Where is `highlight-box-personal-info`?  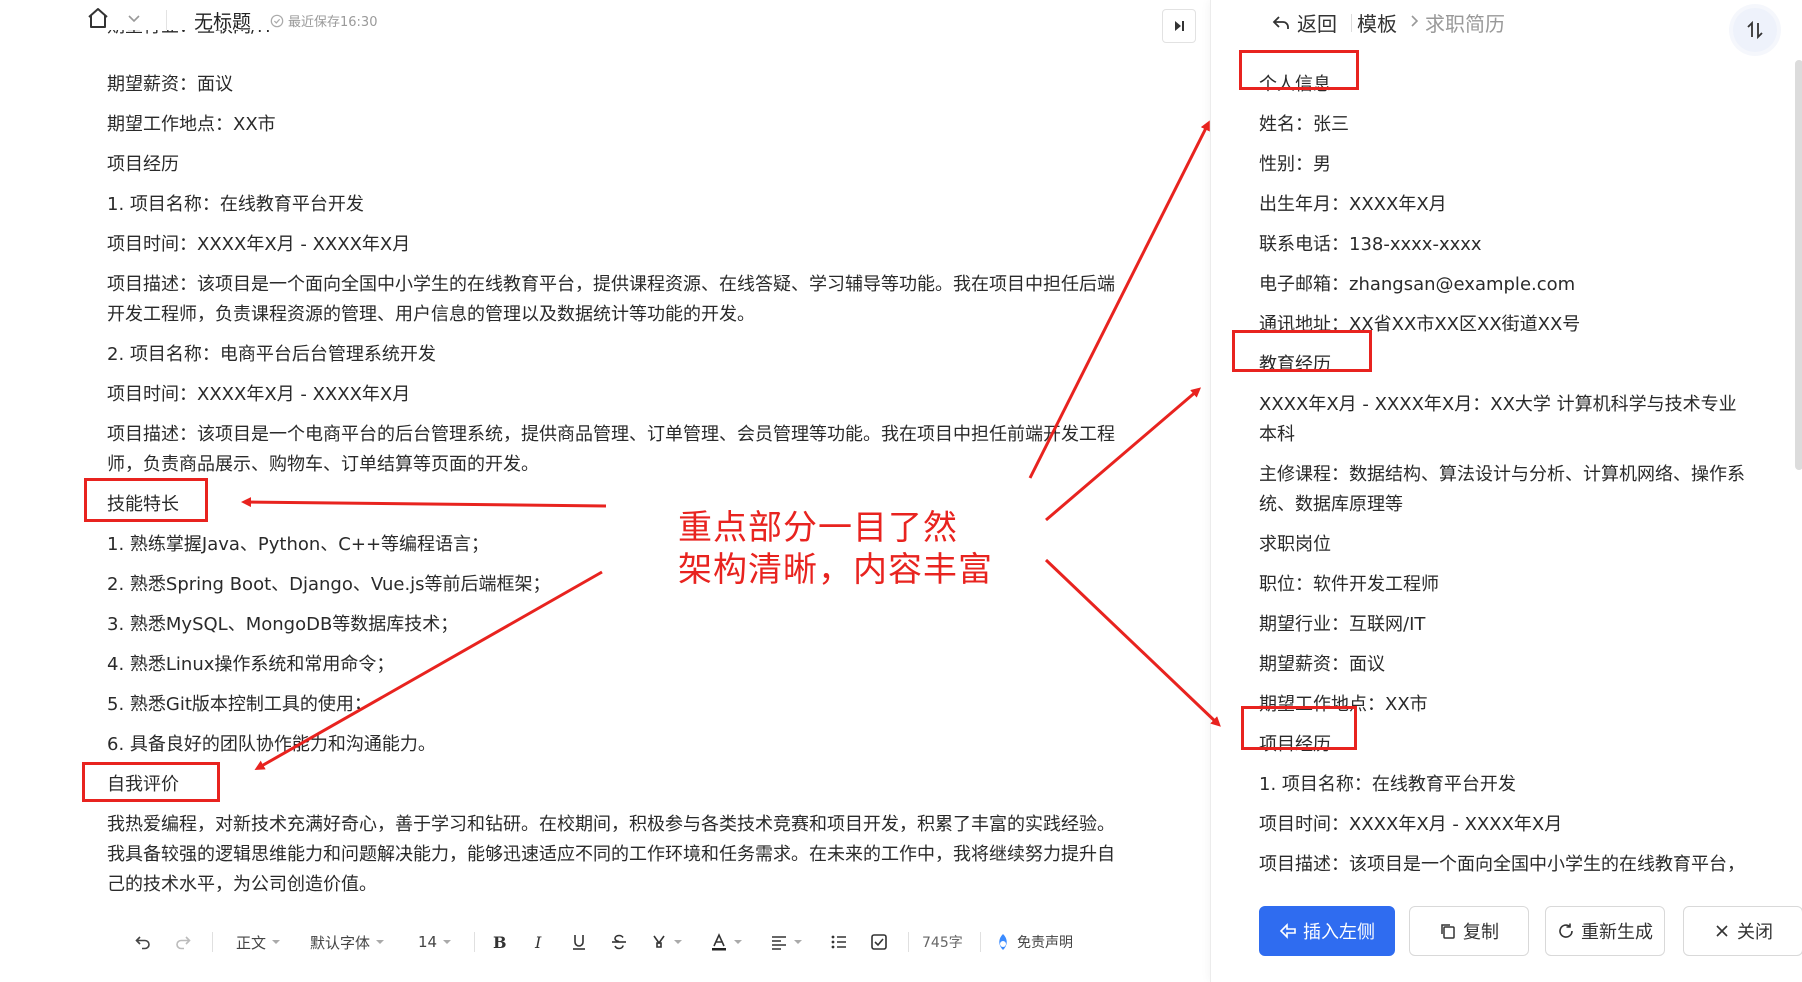 highlight-box-personal-info is located at coordinates (1299, 70).